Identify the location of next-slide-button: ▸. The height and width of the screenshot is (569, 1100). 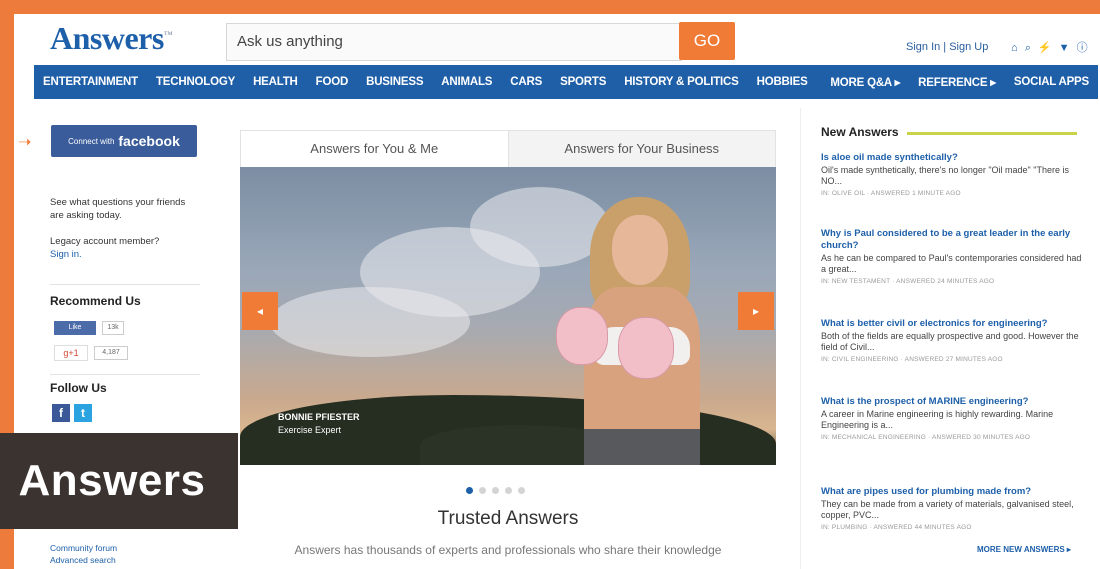
(756, 311).